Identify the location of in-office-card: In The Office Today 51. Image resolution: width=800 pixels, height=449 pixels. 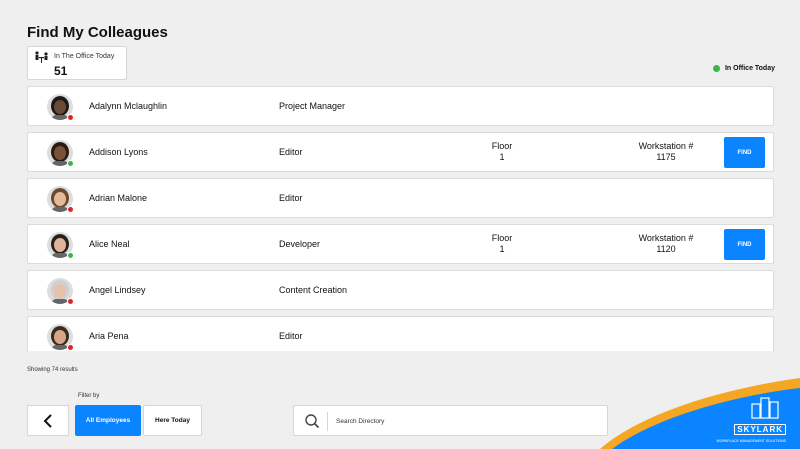
(77, 63).